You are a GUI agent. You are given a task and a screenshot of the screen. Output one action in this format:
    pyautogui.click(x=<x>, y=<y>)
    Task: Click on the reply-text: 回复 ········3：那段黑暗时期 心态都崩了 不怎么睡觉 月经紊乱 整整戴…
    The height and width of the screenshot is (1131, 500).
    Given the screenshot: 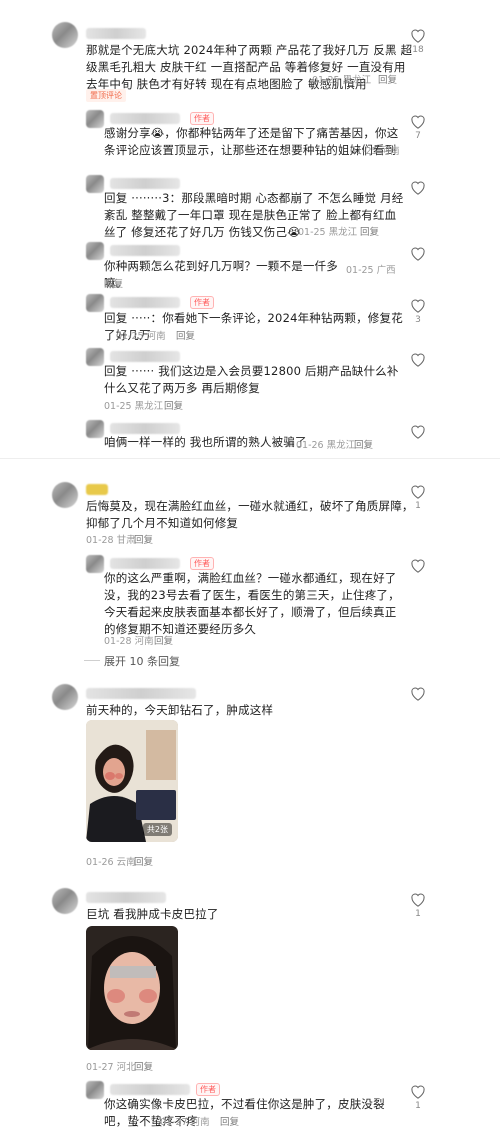 What is the action you would take?
    pyautogui.click(x=254, y=215)
    